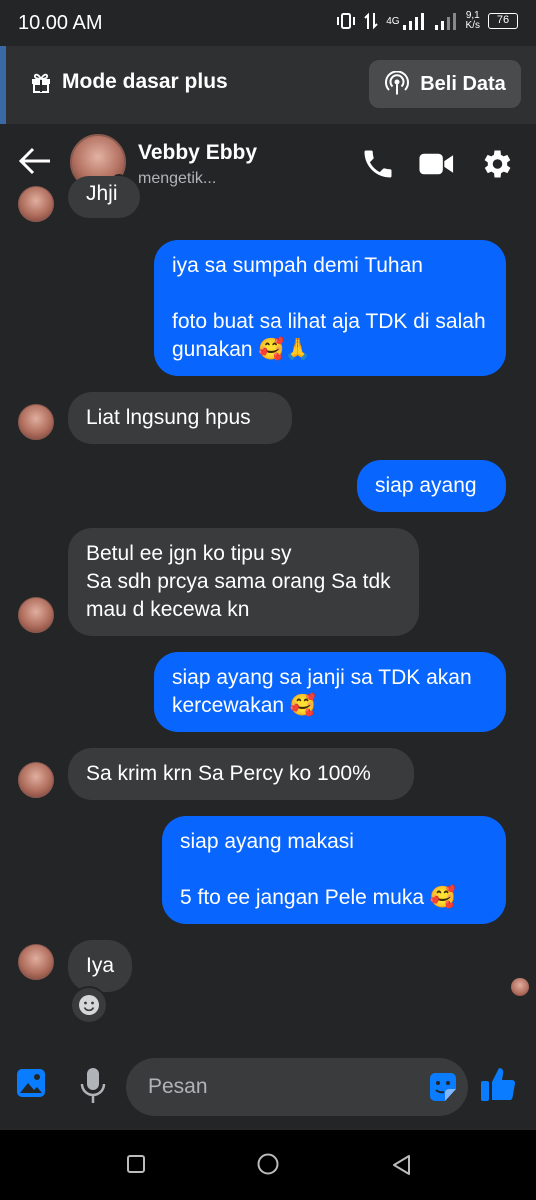 This screenshot has width=536, height=1200. Describe the element at coordinates (41, 83) in the screenshot. I see `gift-icon` at that location.